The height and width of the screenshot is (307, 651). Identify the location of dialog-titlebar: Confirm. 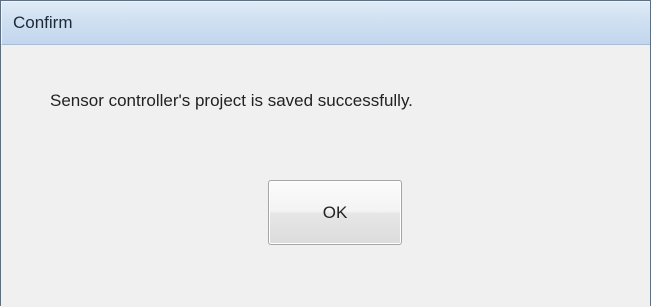
(325, 23).